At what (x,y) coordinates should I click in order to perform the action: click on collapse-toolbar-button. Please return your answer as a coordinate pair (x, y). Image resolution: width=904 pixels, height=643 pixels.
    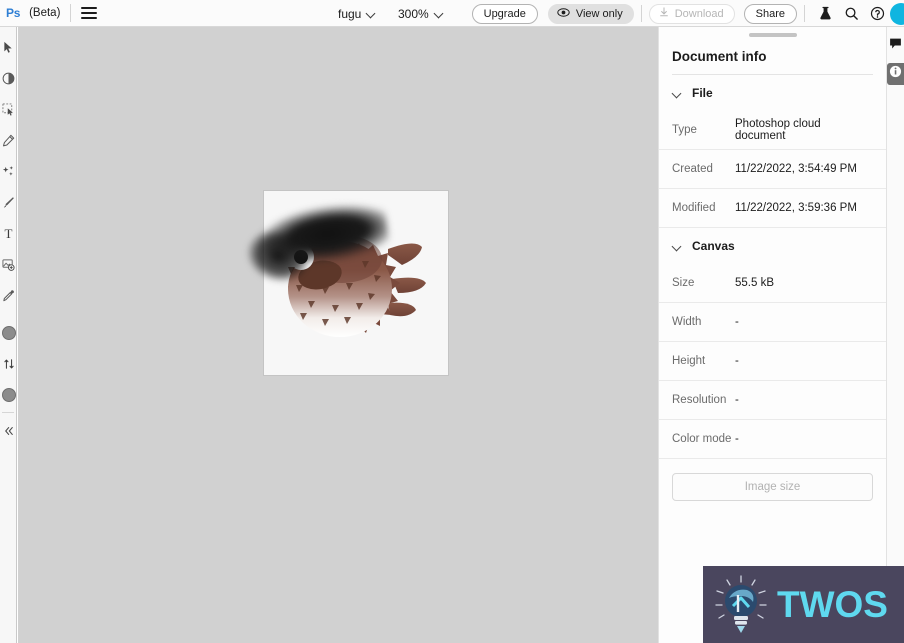
    Looking at the image, I should click on (8, 430).